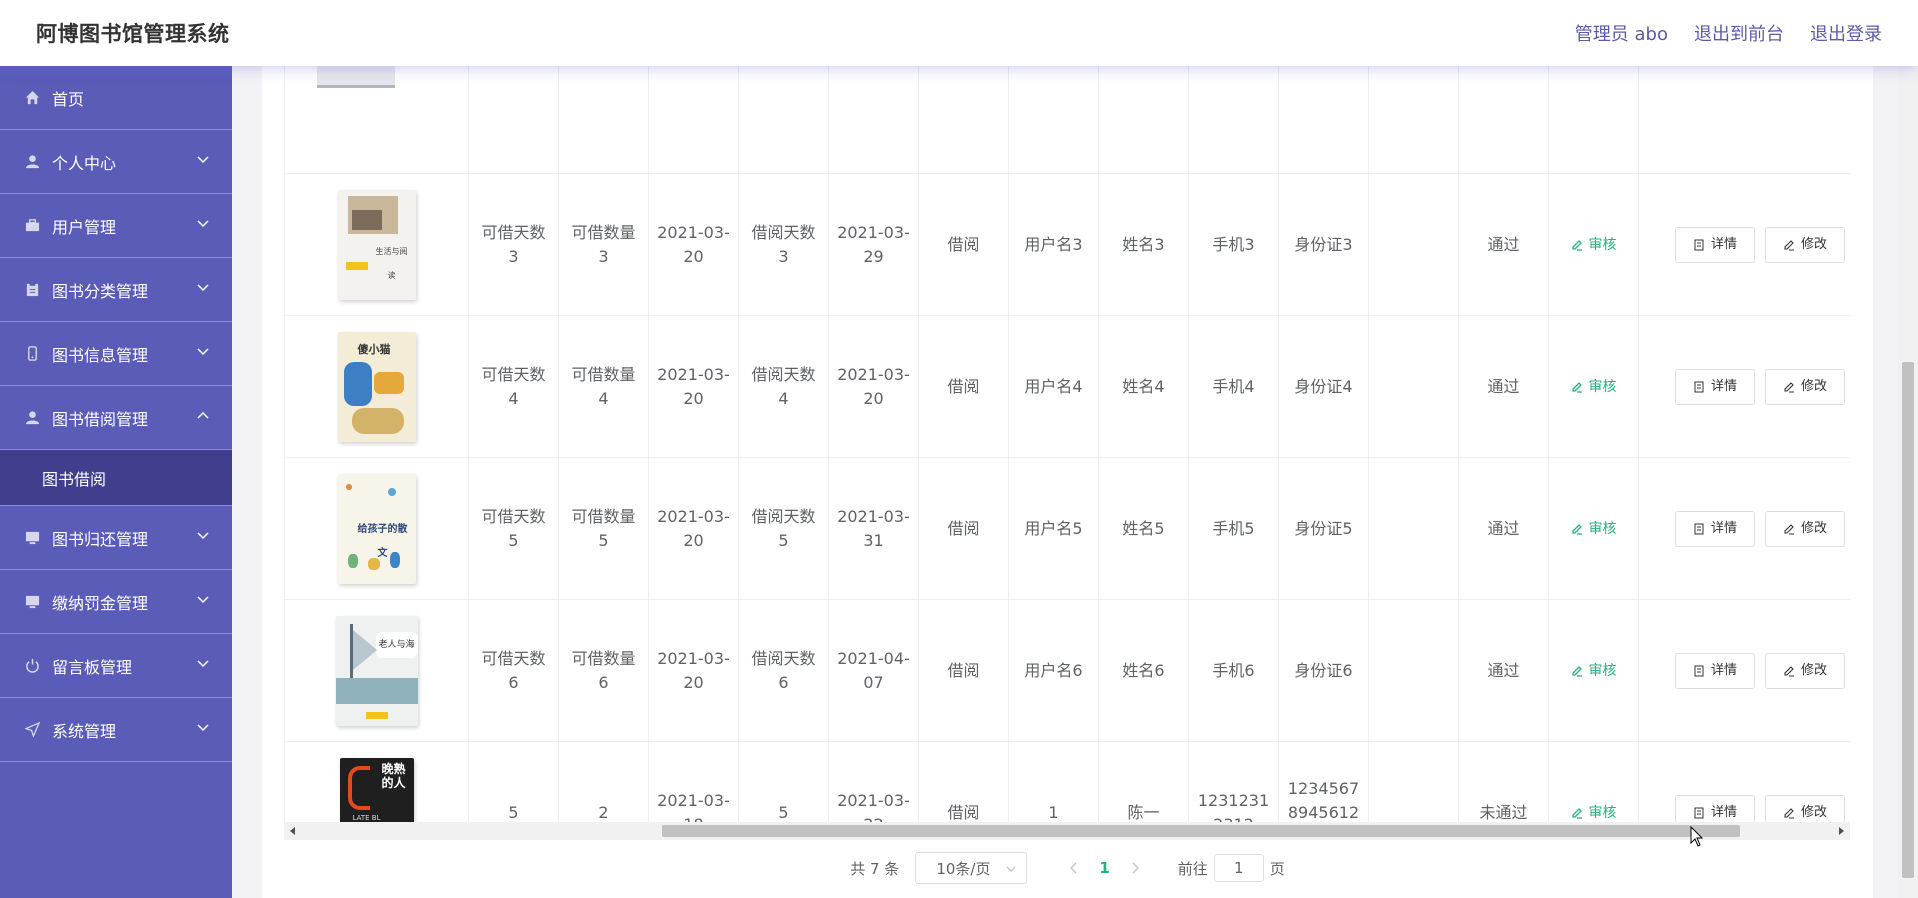 The image size is (1918, 898). What do you see at coordinates (92, 667) in the screenshot?
I see `sidebar-item-label: 留言板管理` at bounding box center [92, 667].